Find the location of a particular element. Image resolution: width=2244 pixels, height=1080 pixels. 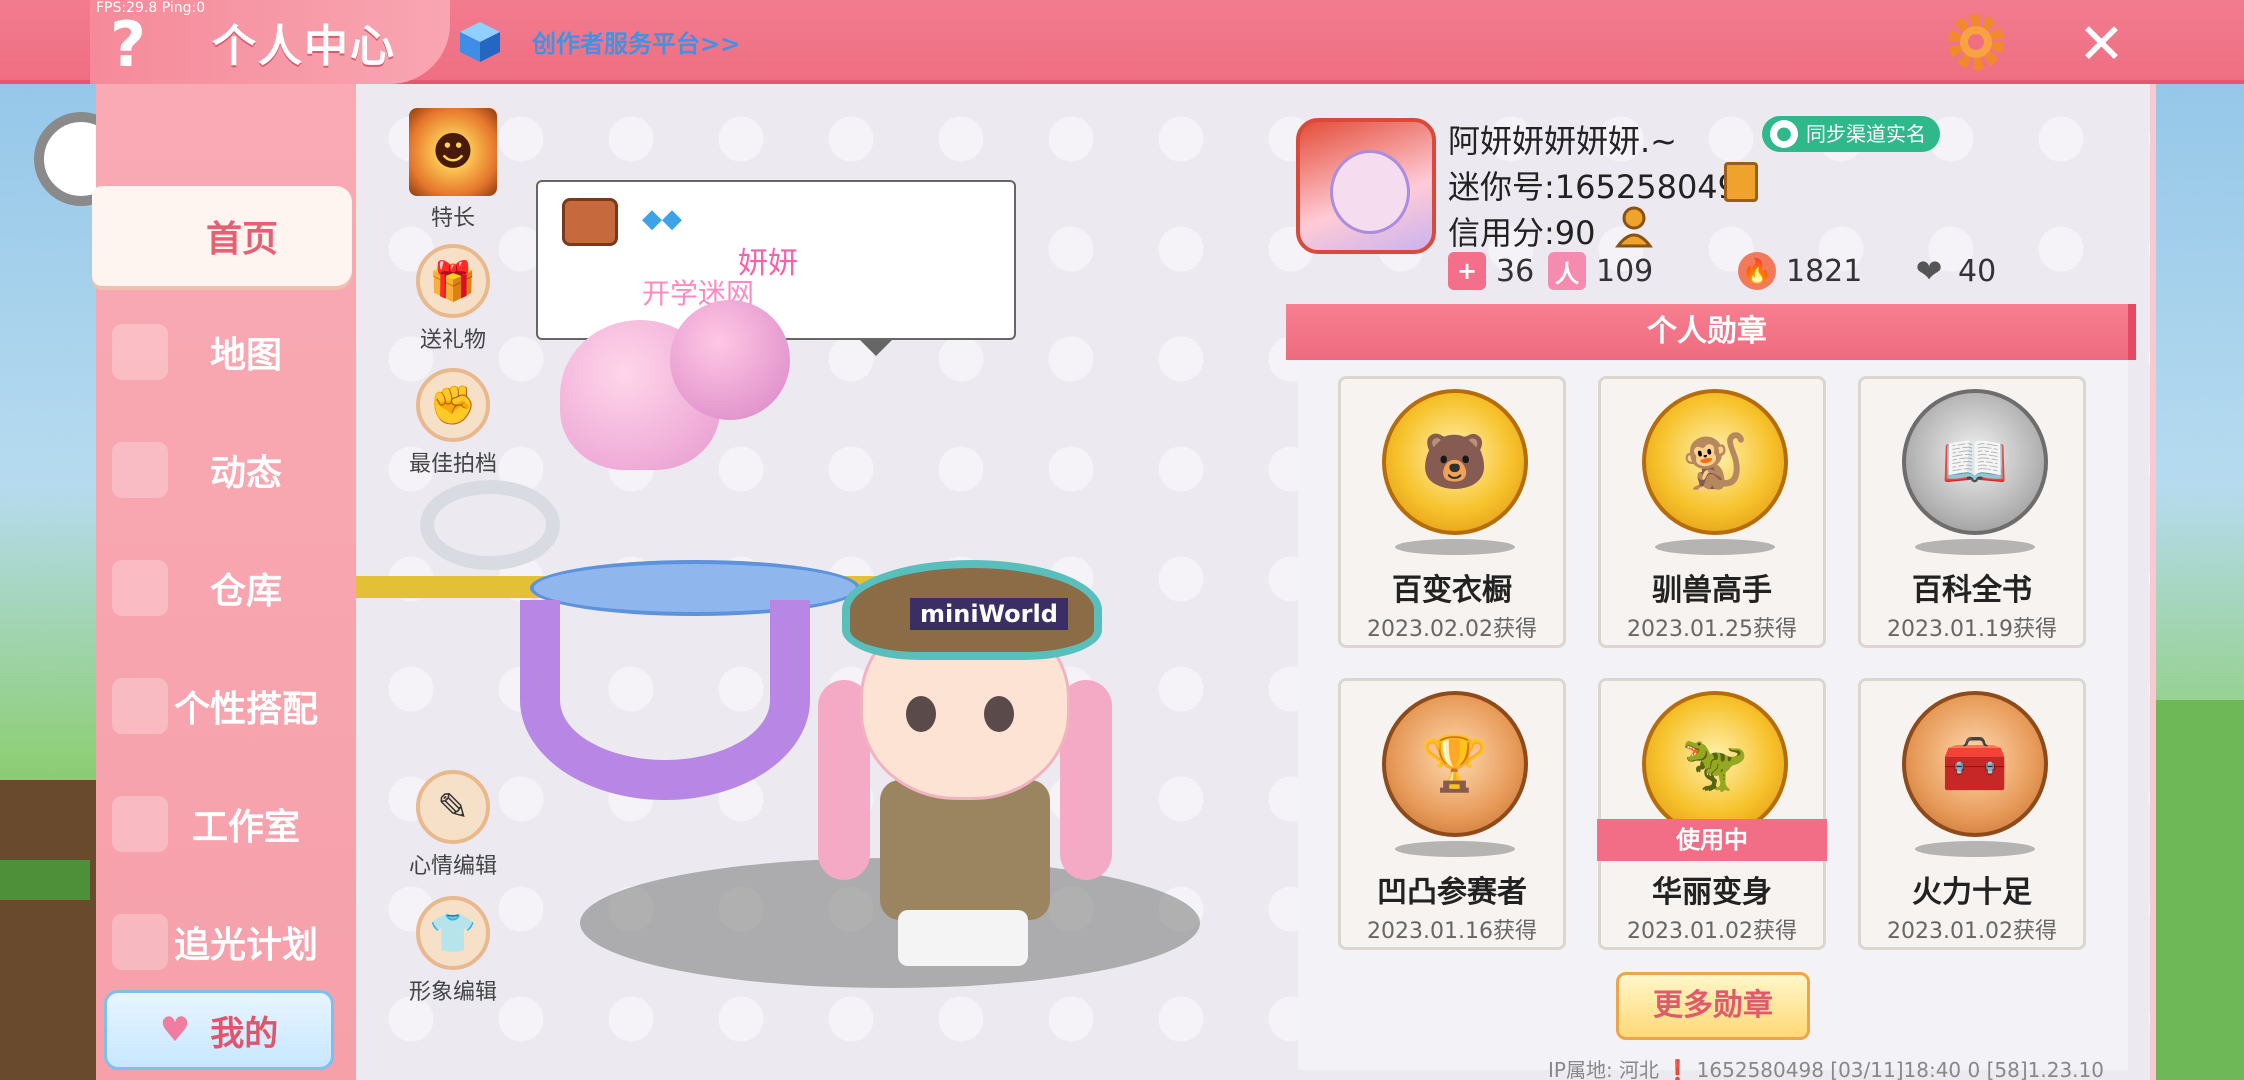

pet-ribbon is located at coordinates (665, 700).